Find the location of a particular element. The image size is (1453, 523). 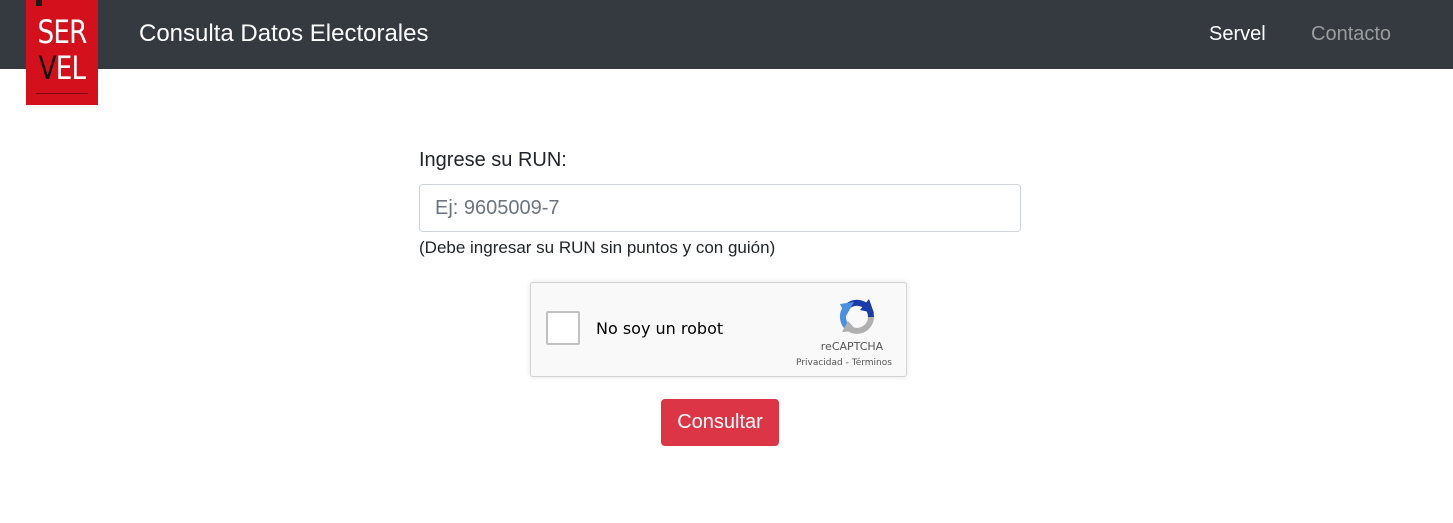

logo-letters-el: EL is located at coordinates (70, 68).